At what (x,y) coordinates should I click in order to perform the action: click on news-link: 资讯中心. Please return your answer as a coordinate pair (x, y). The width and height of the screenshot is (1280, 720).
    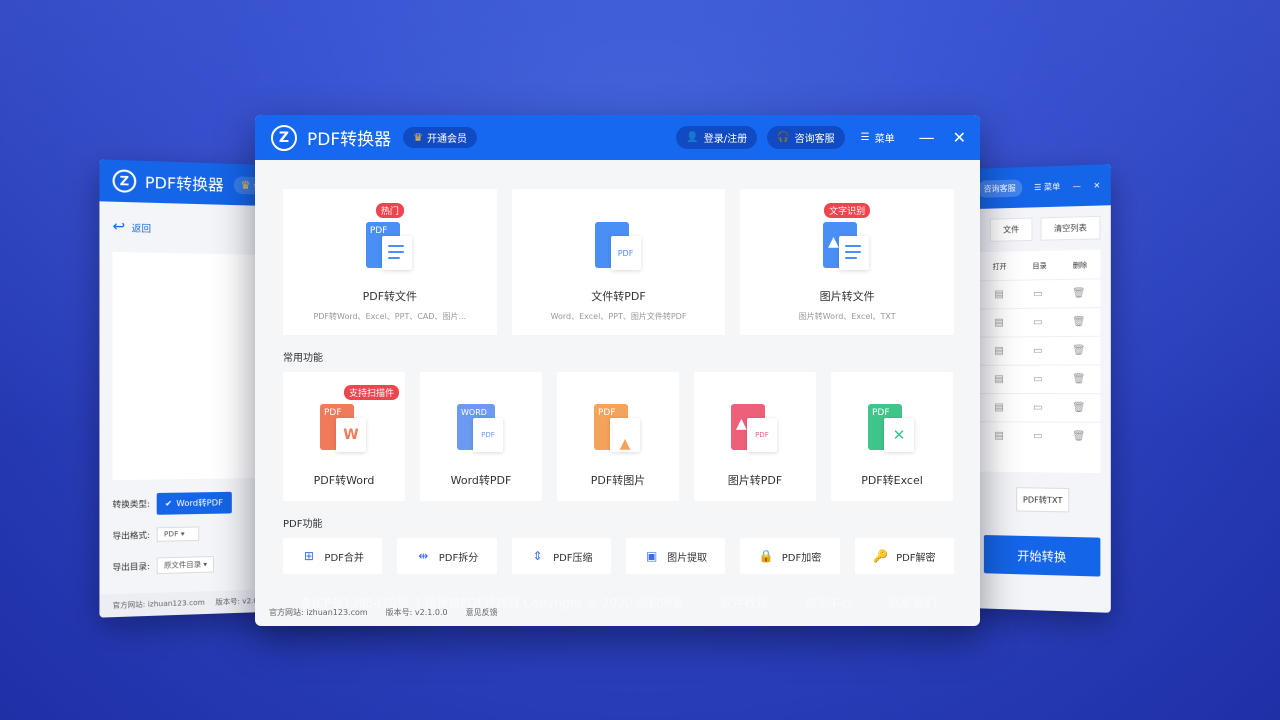
    Looking at the image, I should click on (828, 603).